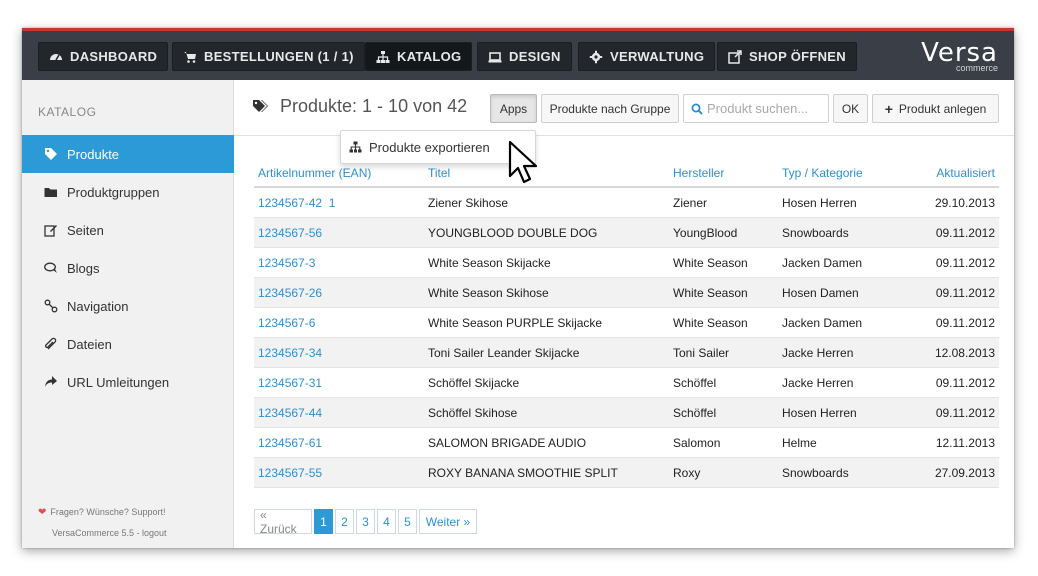 This screenshot has height=576, width=1038. What do you see at coordinates (822, 173) in the screenshot?
I see `column-header-typ-kategorie: Typ / Kategorie` at bounding box center [822, 173].